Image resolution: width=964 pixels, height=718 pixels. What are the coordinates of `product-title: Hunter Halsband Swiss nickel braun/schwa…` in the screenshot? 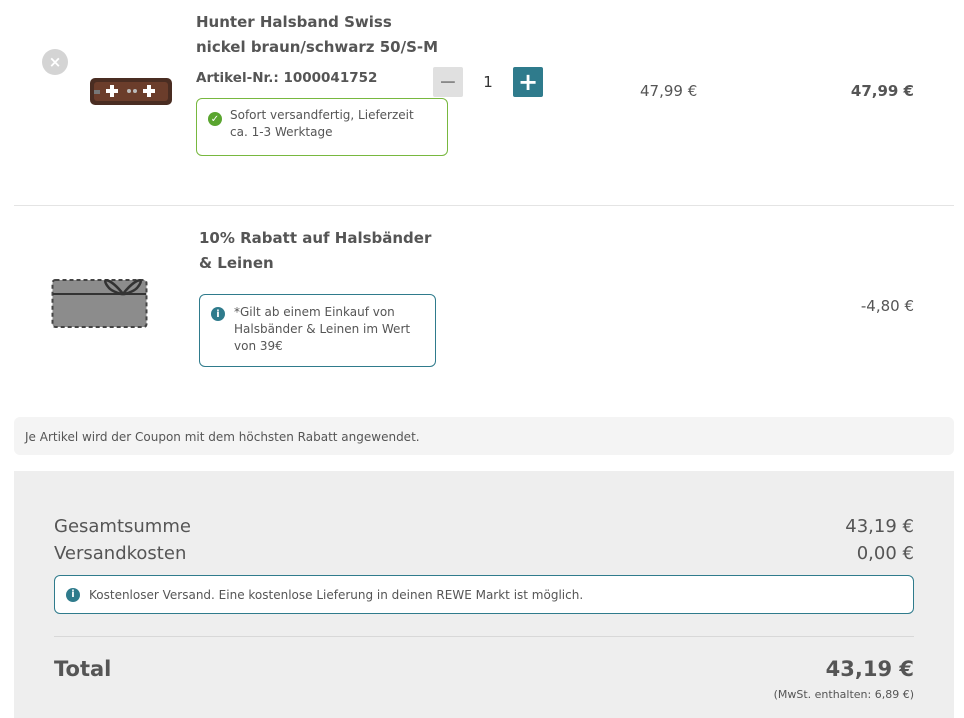 It's located at (317, 35).